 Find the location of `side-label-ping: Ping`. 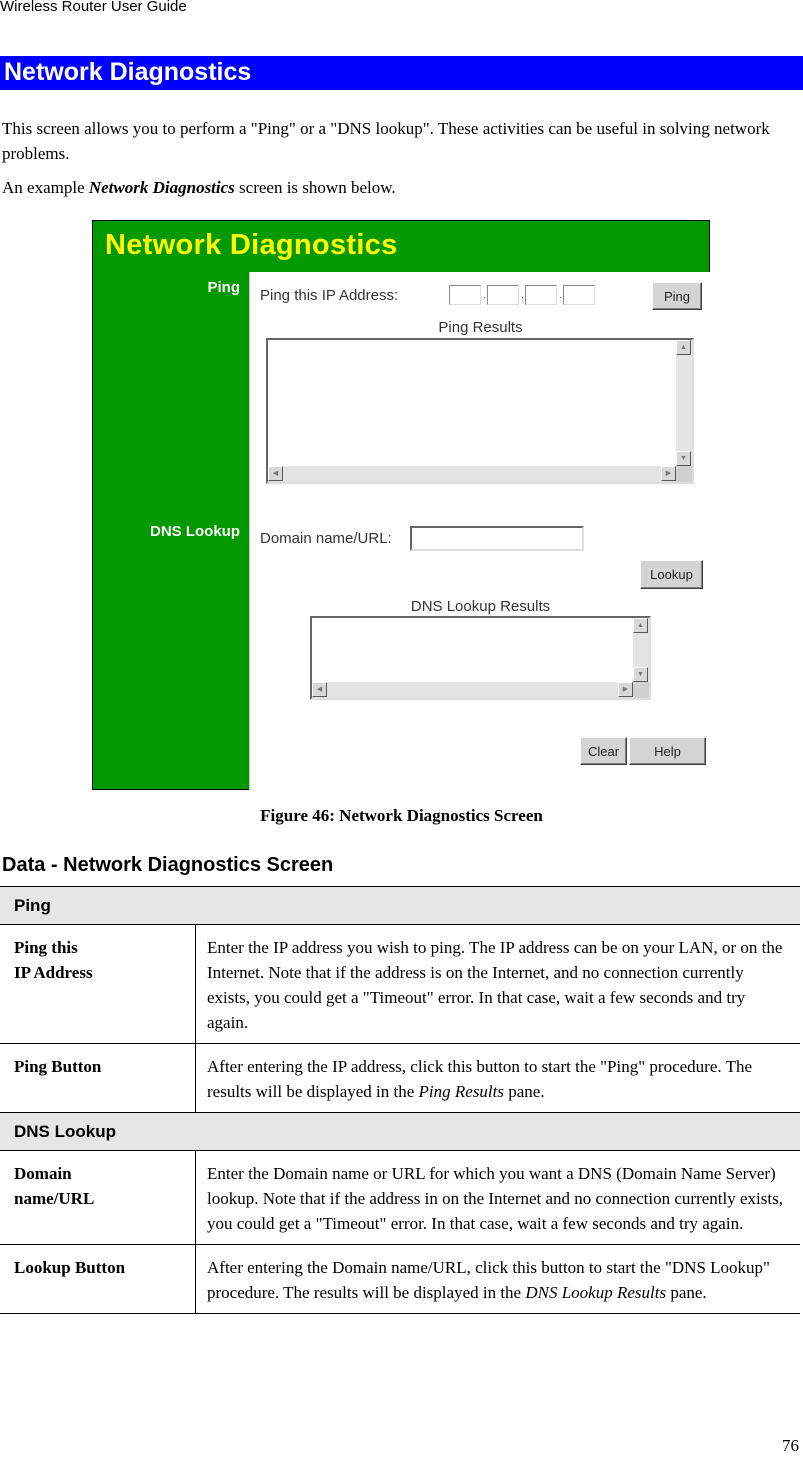

side-label-ping: Ping is located at coordinates (224, 287).